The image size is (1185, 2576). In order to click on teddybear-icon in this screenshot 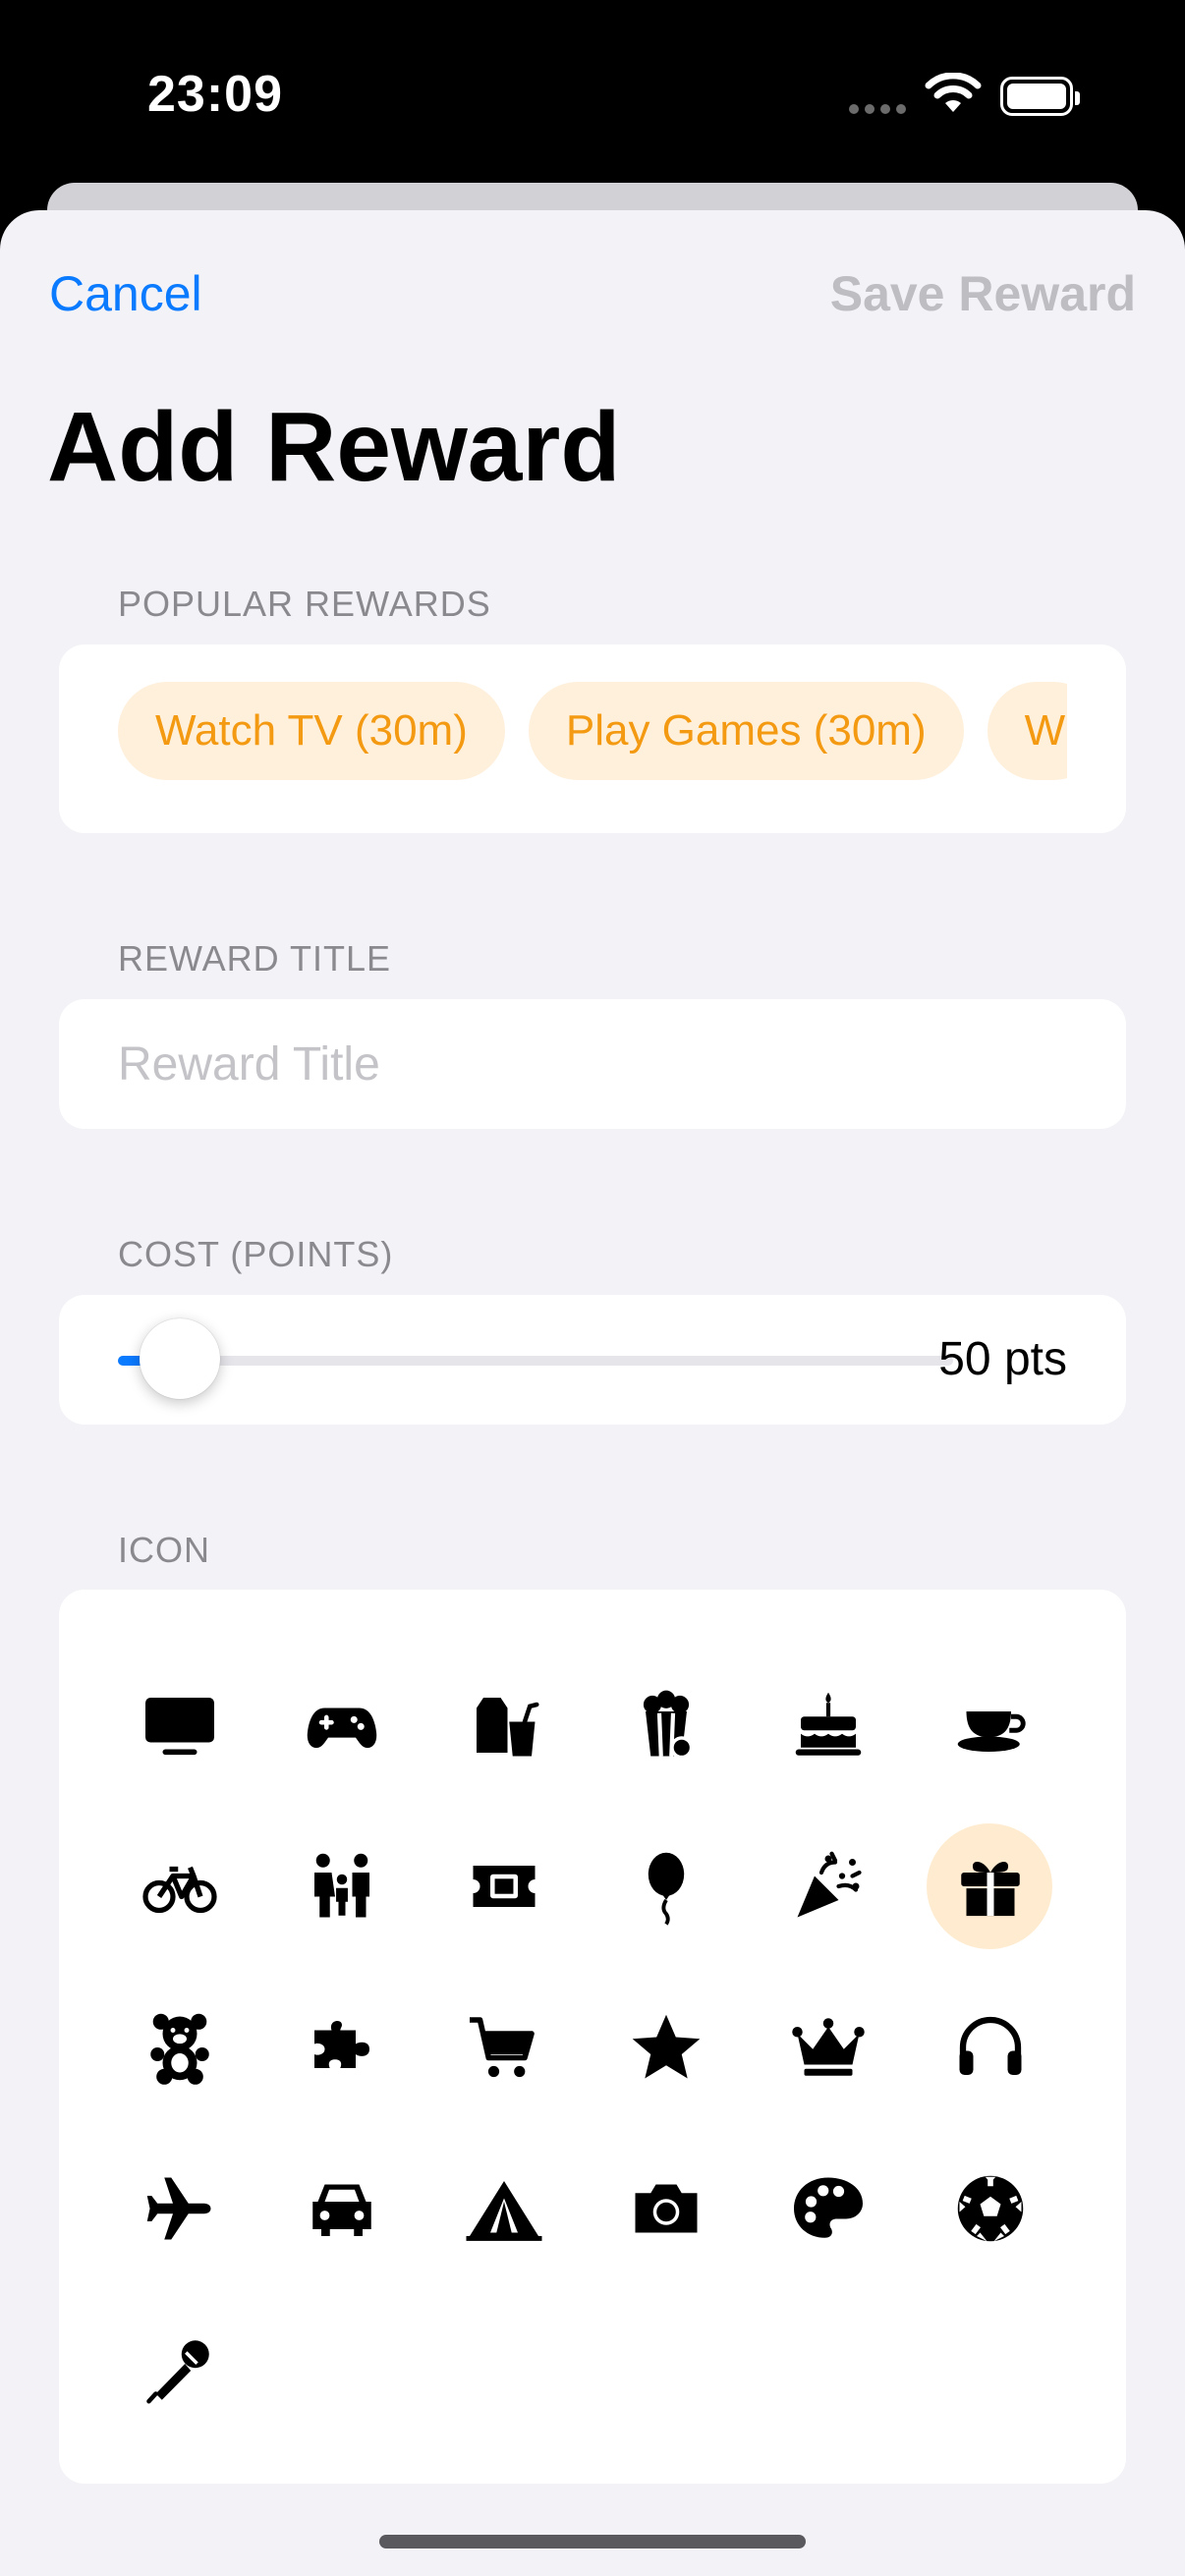, I will do `click(179, 2049)`.